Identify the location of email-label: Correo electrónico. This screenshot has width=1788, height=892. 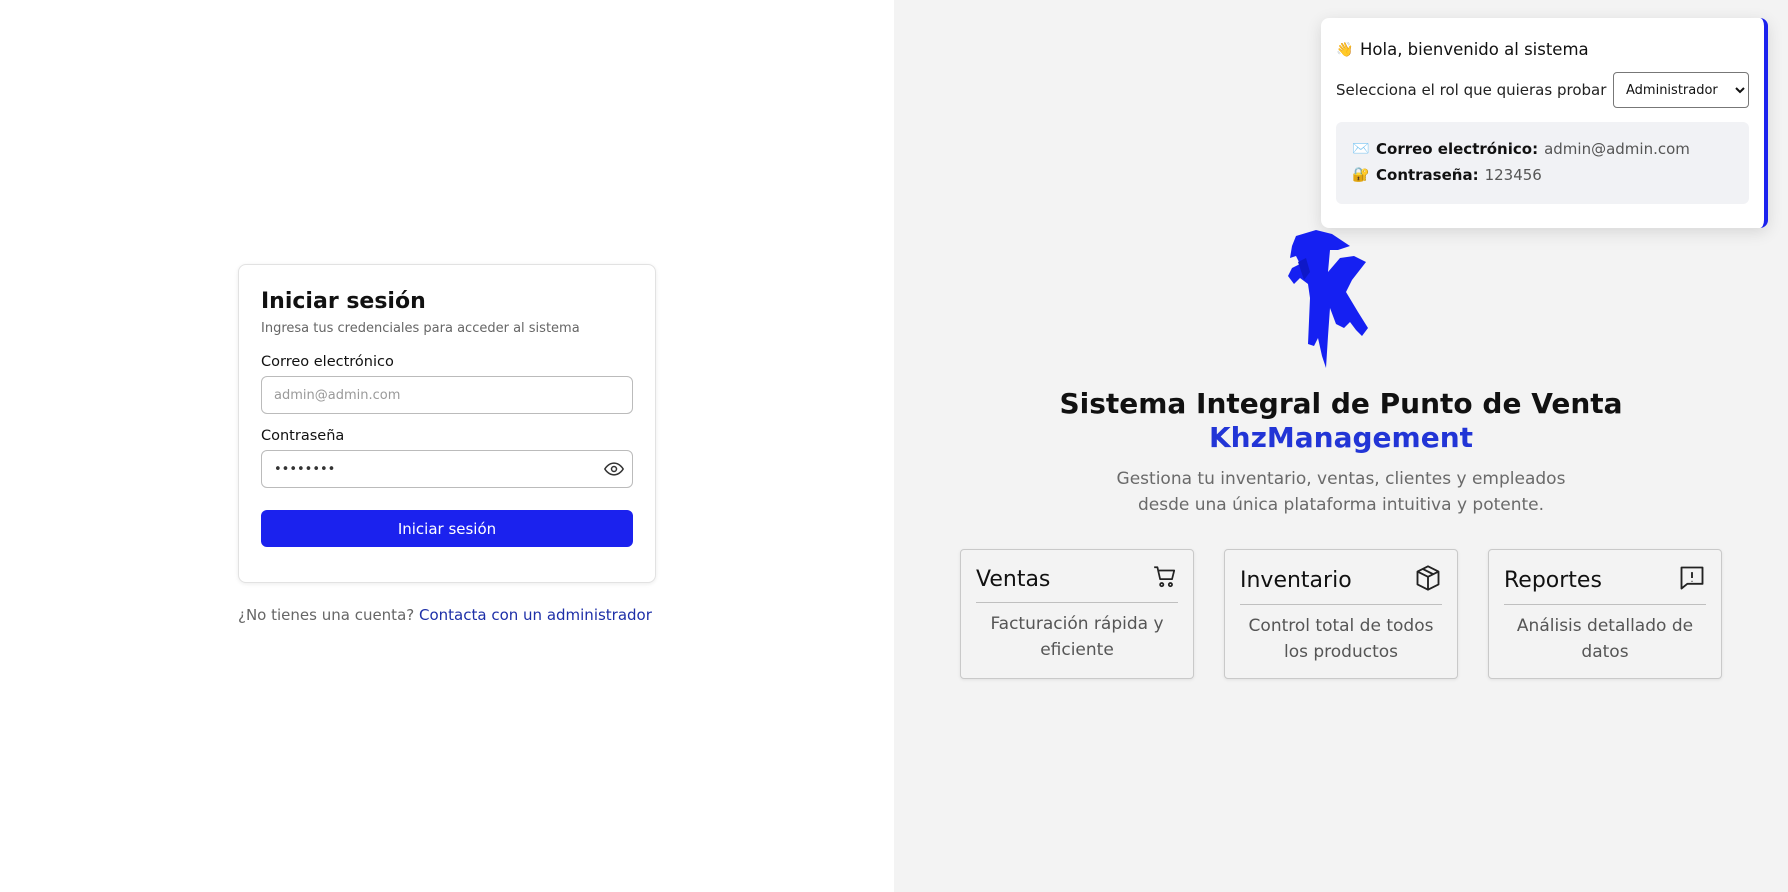
(327, 362).